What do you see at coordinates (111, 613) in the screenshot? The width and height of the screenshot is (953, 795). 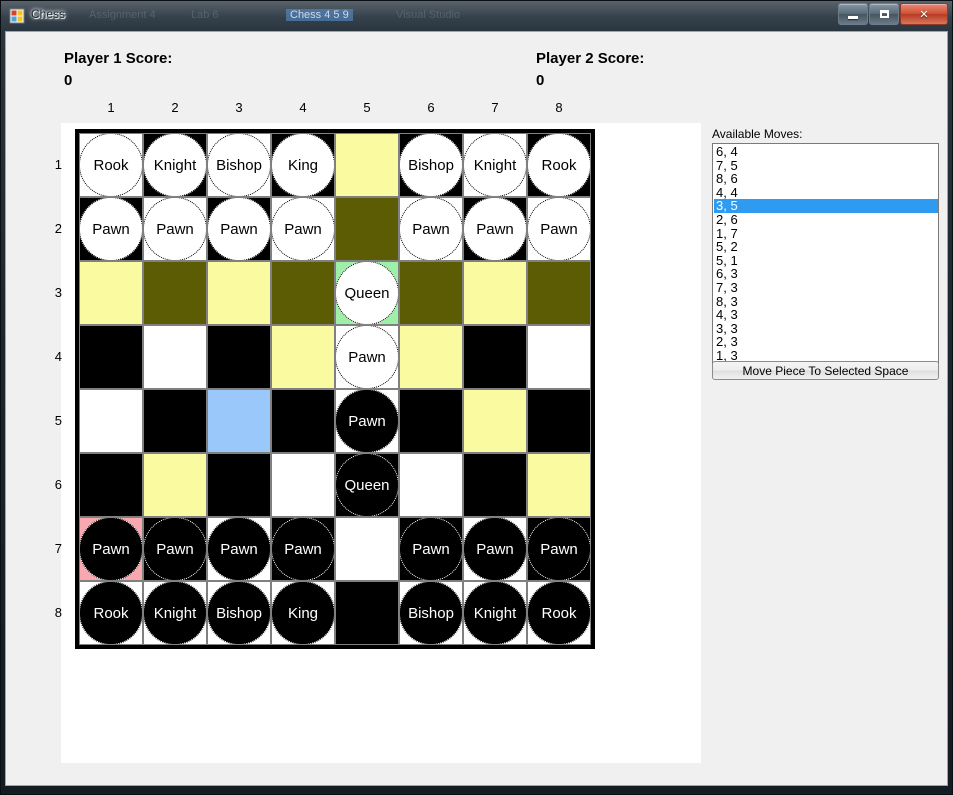 I see `board-square-1-8: Rook` at bounding box center [111, 613].